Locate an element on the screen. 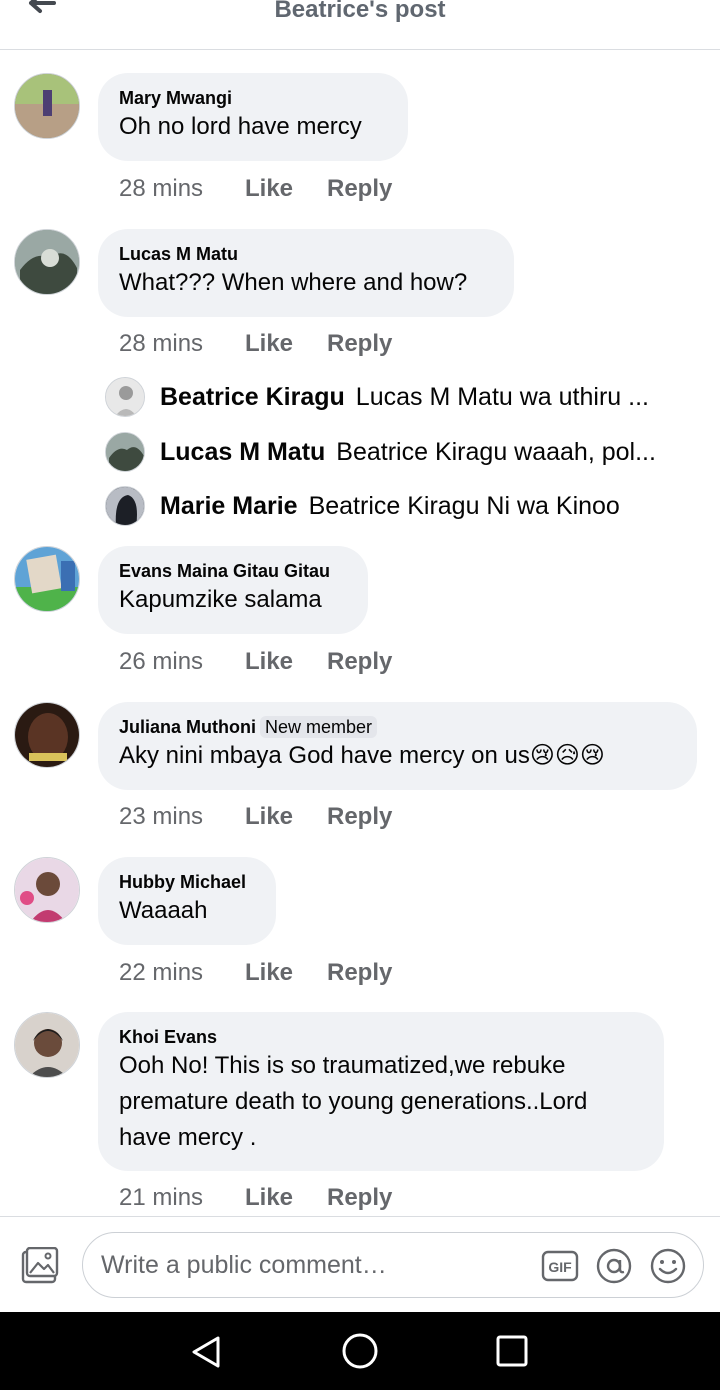  comment-author: Juliana Muthoni is located at coordinates (187, 727).